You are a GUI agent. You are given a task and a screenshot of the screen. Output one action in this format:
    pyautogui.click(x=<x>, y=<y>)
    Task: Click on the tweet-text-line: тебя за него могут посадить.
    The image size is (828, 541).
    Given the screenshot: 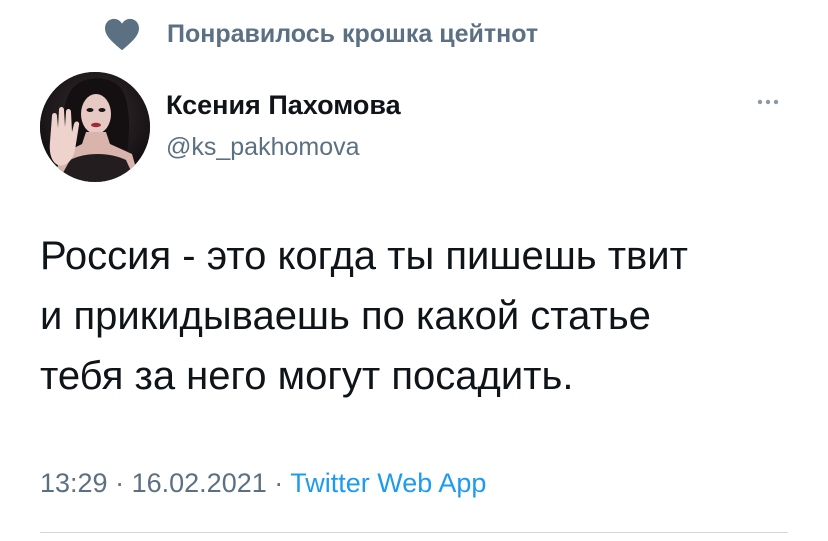 What is the action you would take?
    pyautogui.click(x=307, y=376)
    